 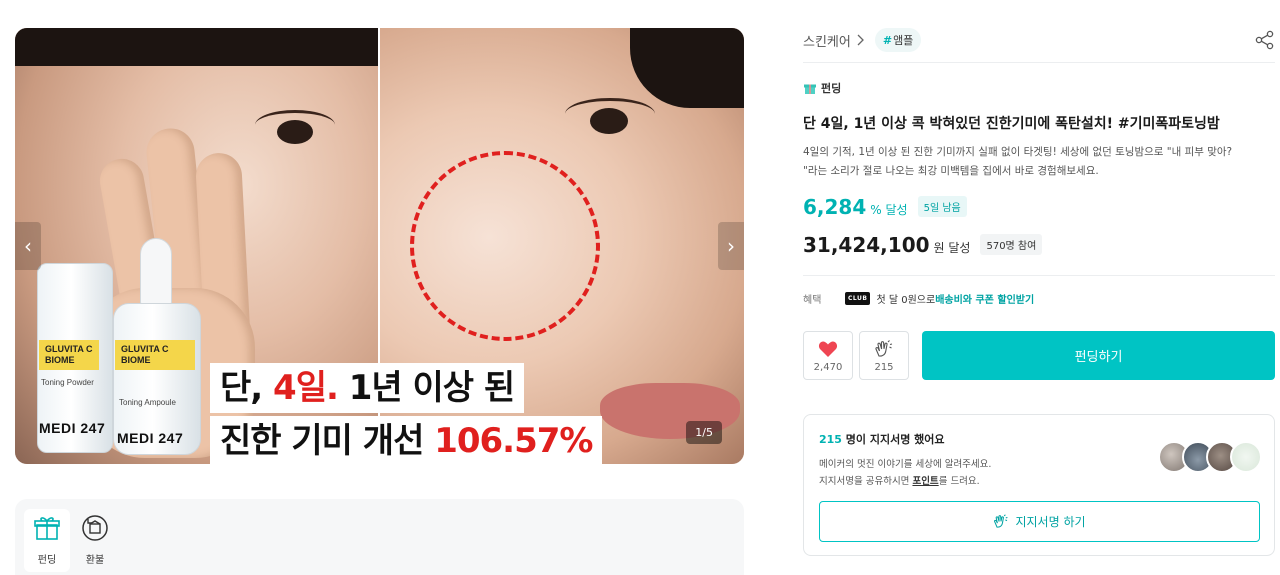 I want to click on like-count: 2,470, so click(x=828, y=367).